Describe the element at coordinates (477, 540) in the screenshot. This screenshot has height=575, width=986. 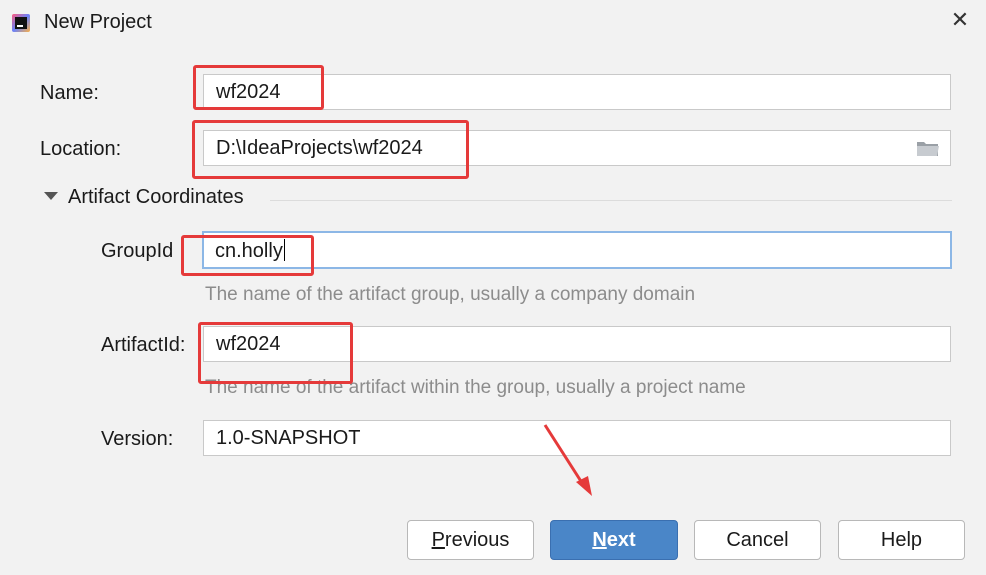
I see `previous-label: revious` at that location.